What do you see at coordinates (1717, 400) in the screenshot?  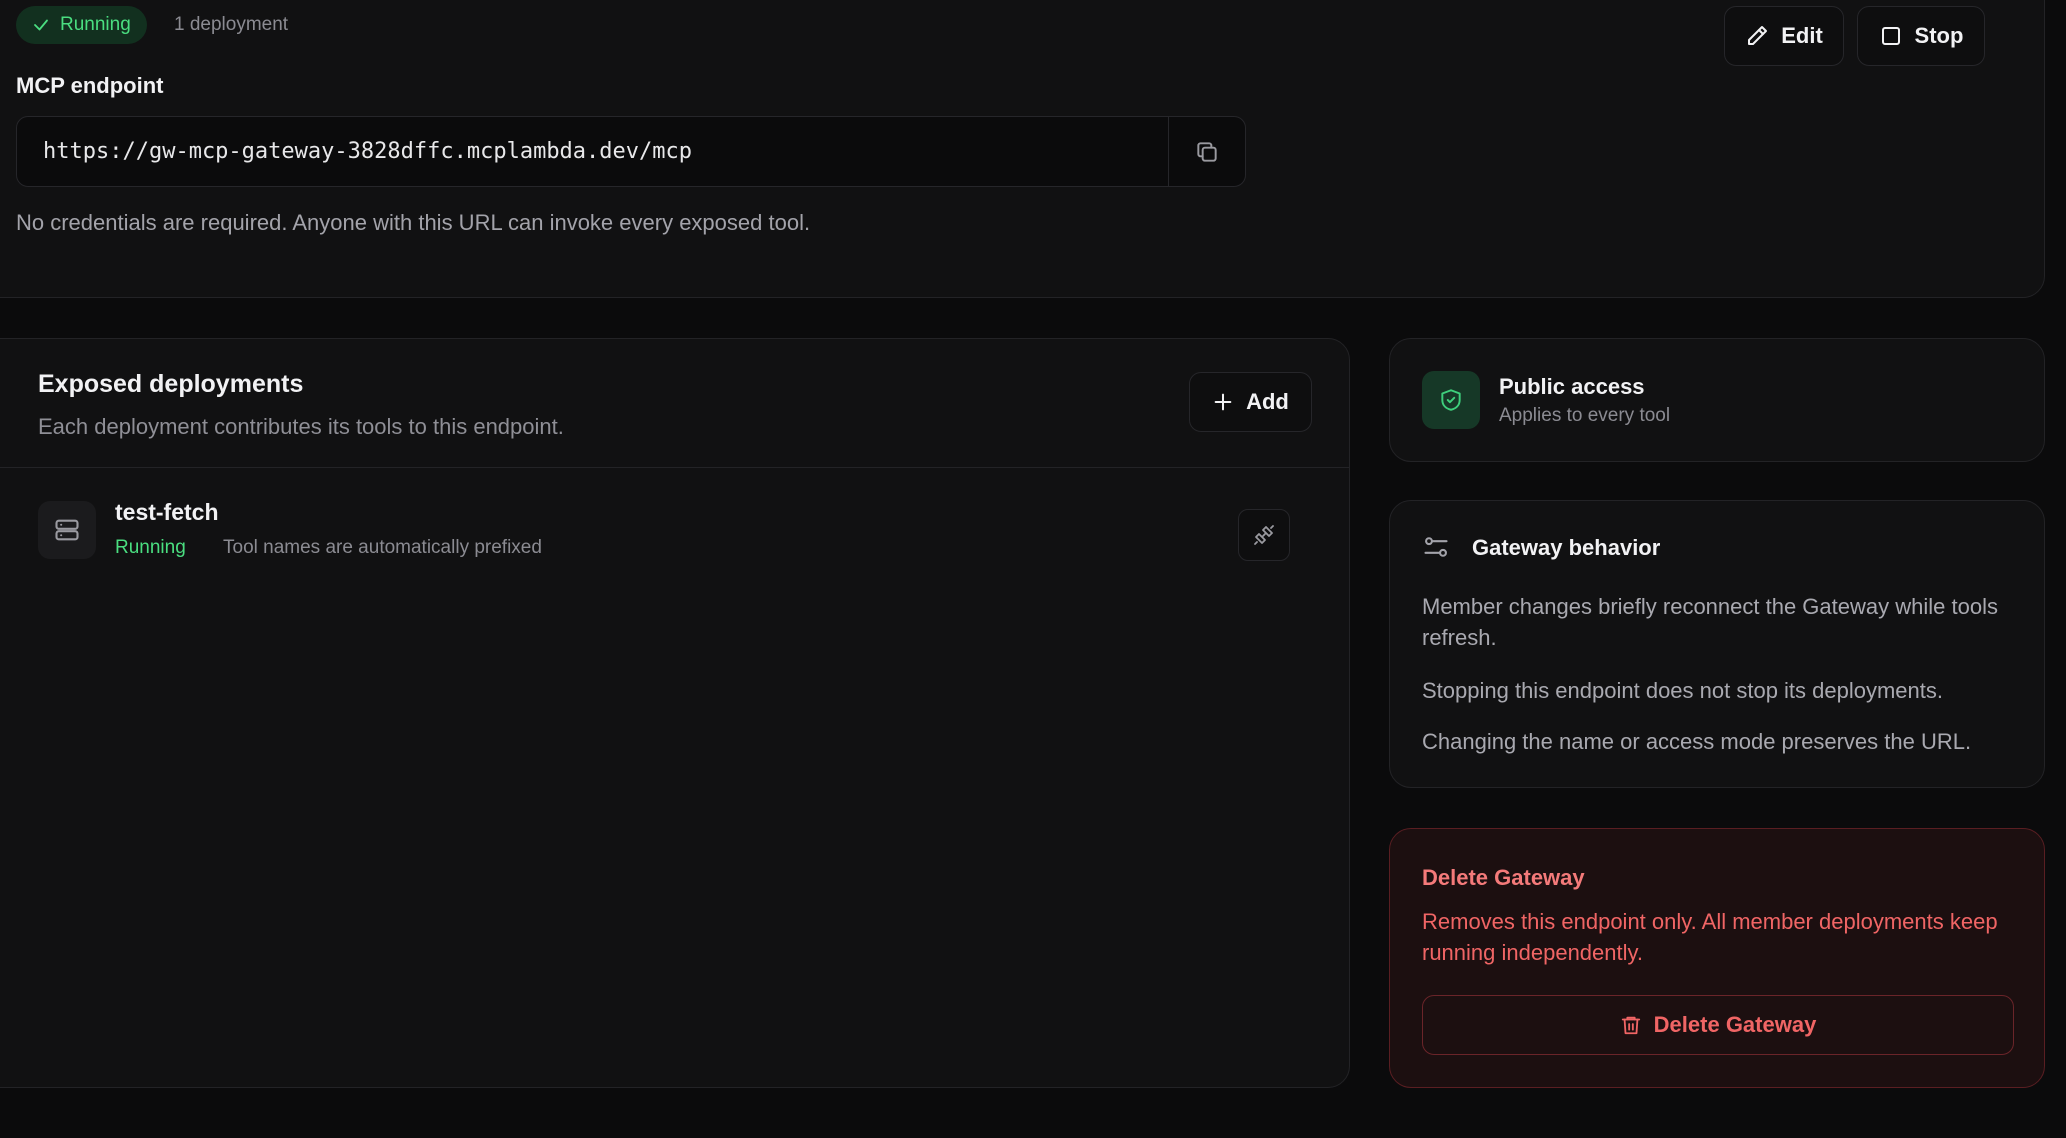 I see `public-access-card: Public access Applies to every tool` at bounding box center [1717, 400].